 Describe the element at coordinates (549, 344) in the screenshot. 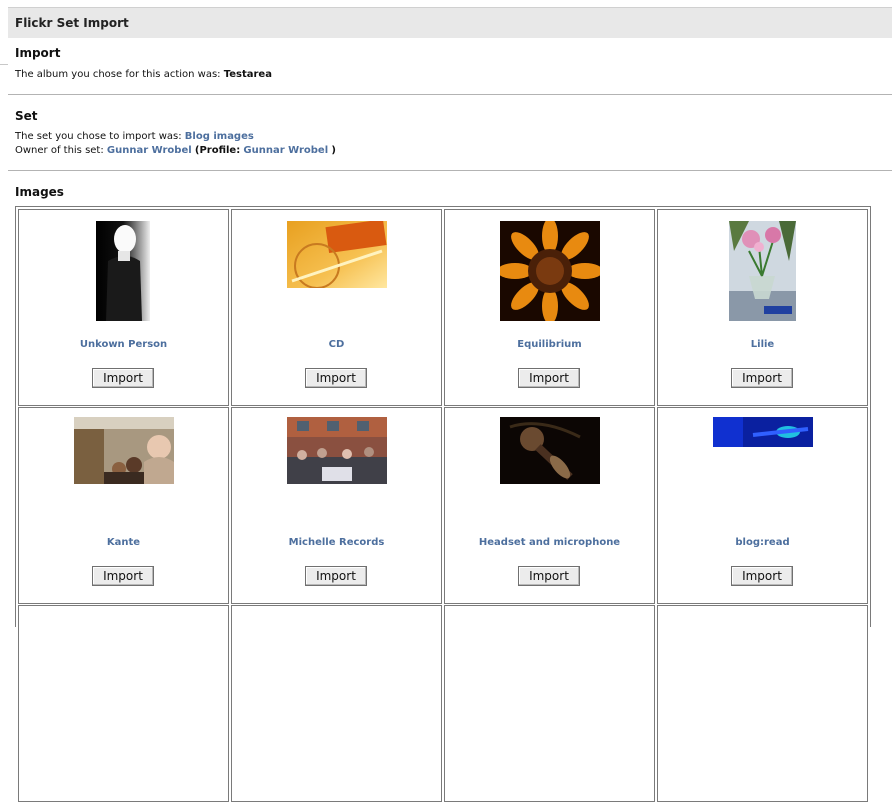

I see `image-caption-link: Equilibrium` at that location.